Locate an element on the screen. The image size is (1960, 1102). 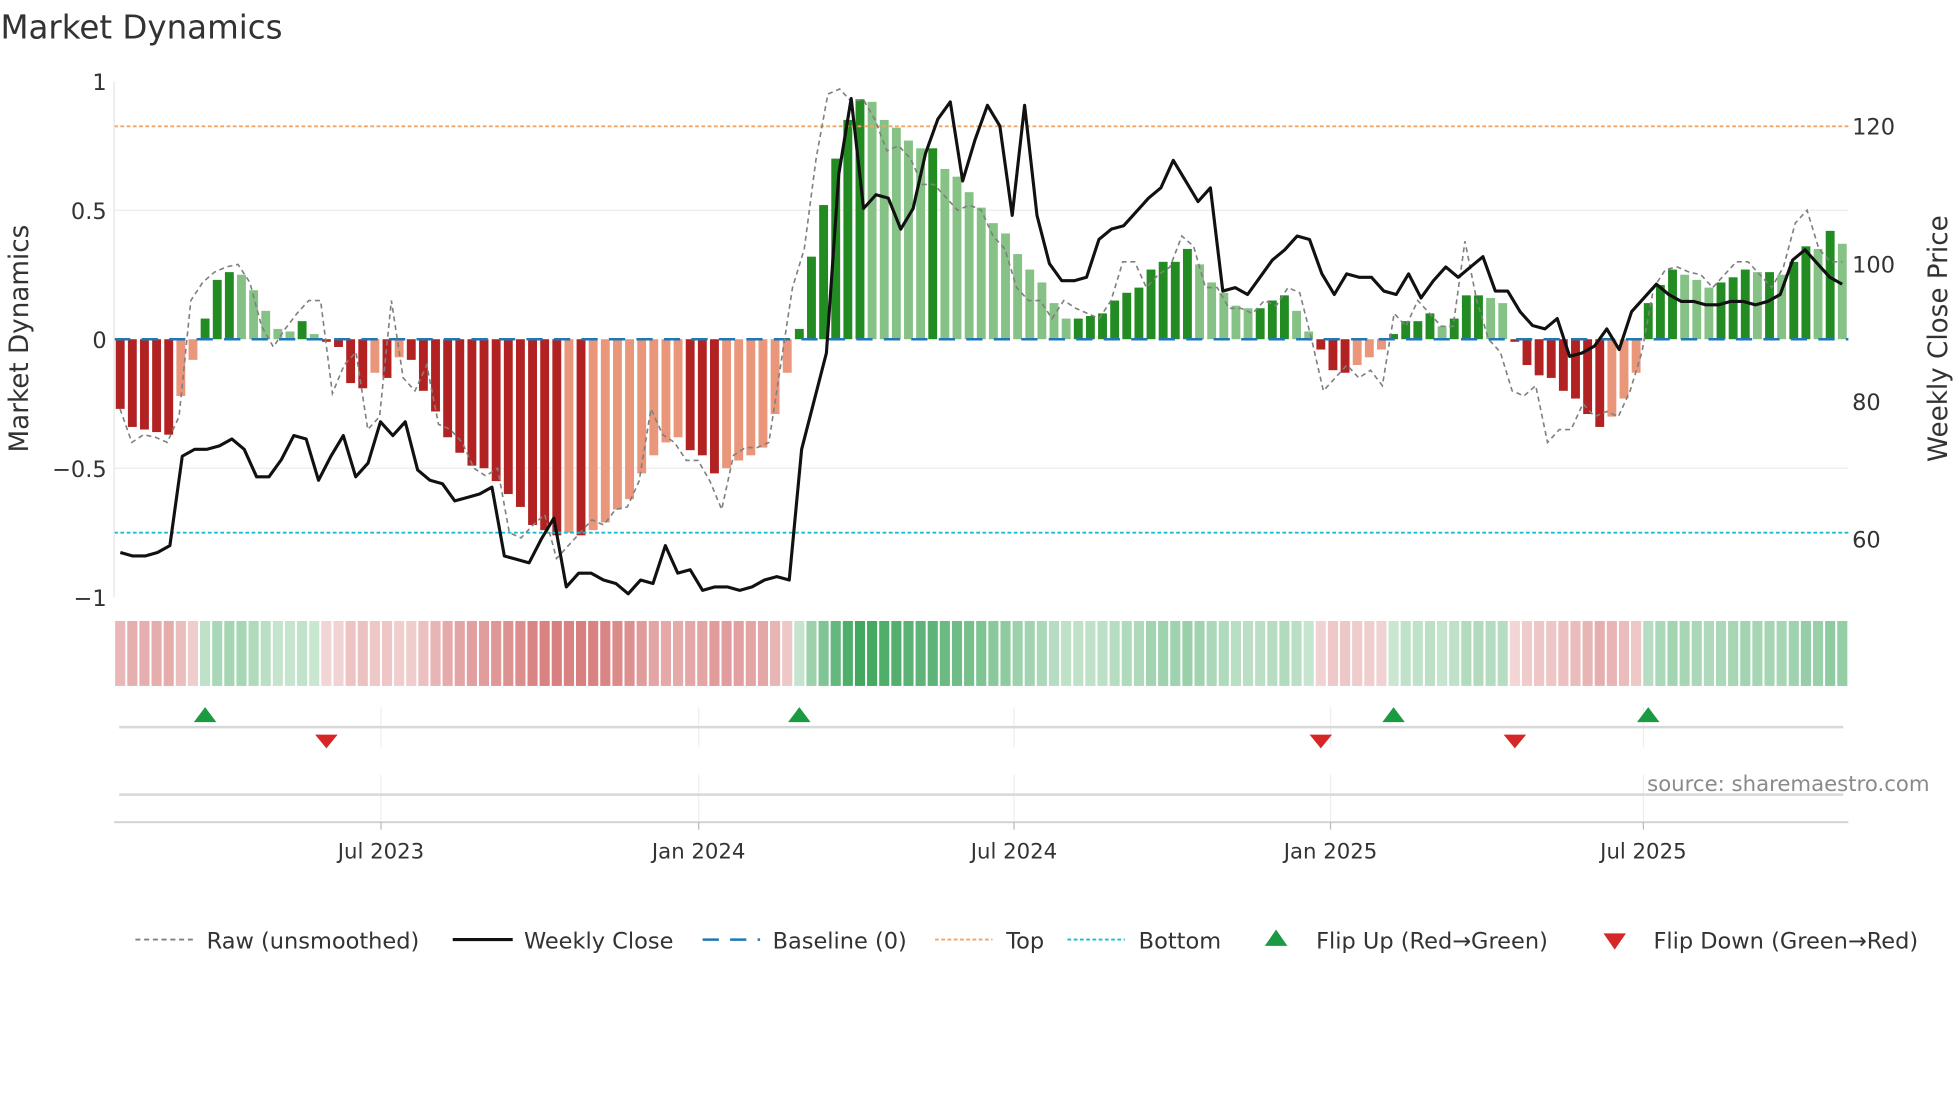
y2-tick-label: 120 is located at coordinates (1873, 128).